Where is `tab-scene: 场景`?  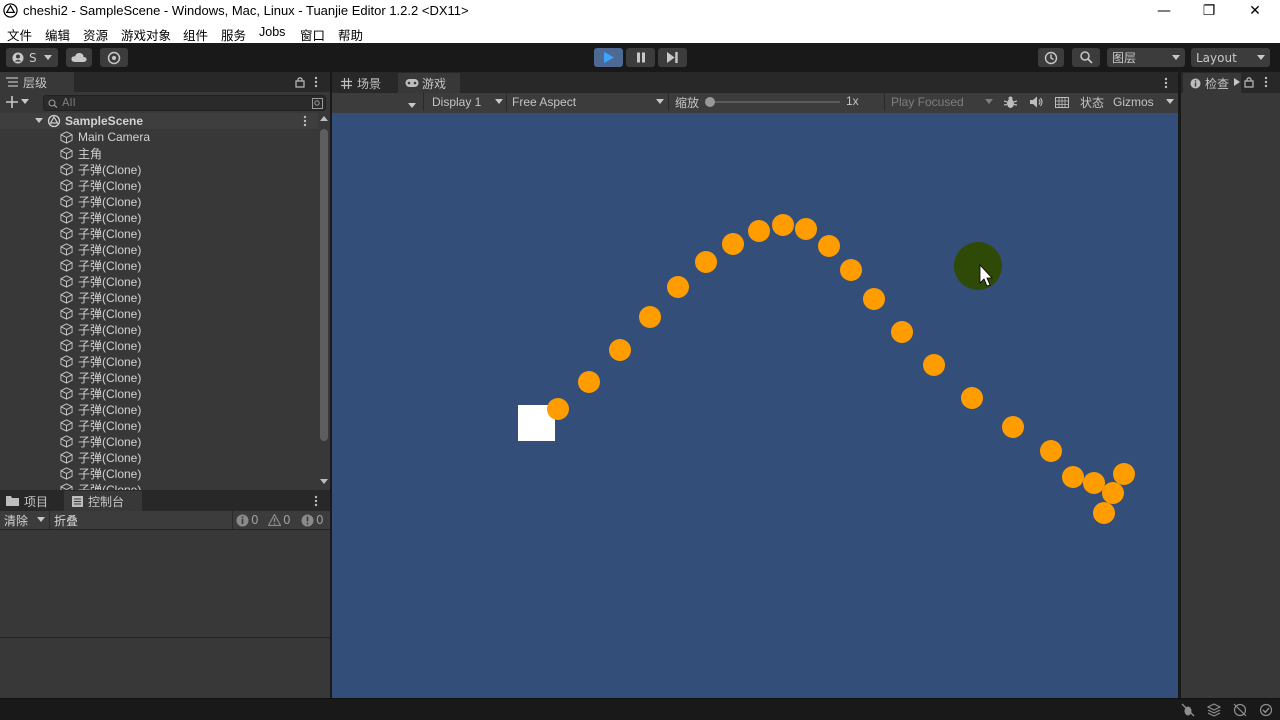
tab-scene: 场景 is located at coordinates (365, 83).